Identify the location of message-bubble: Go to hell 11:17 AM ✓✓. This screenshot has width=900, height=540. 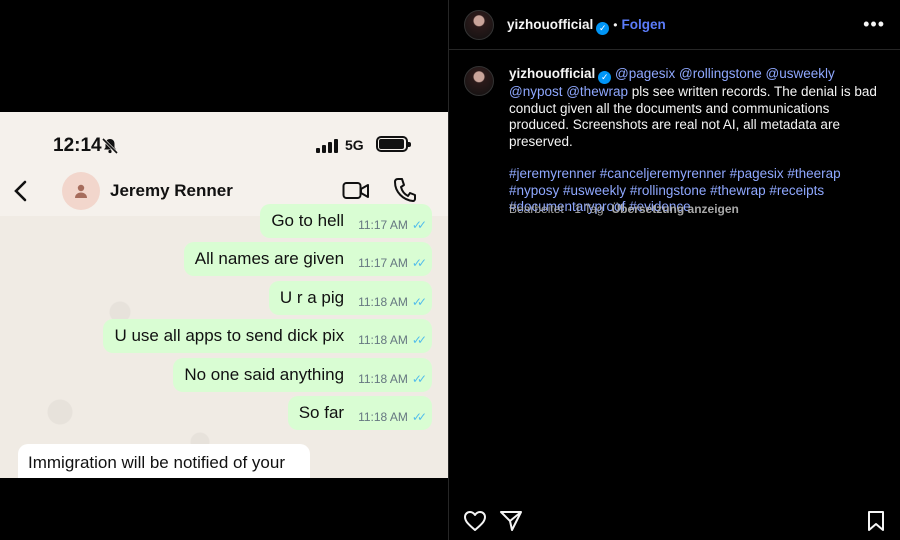
(346, 221).